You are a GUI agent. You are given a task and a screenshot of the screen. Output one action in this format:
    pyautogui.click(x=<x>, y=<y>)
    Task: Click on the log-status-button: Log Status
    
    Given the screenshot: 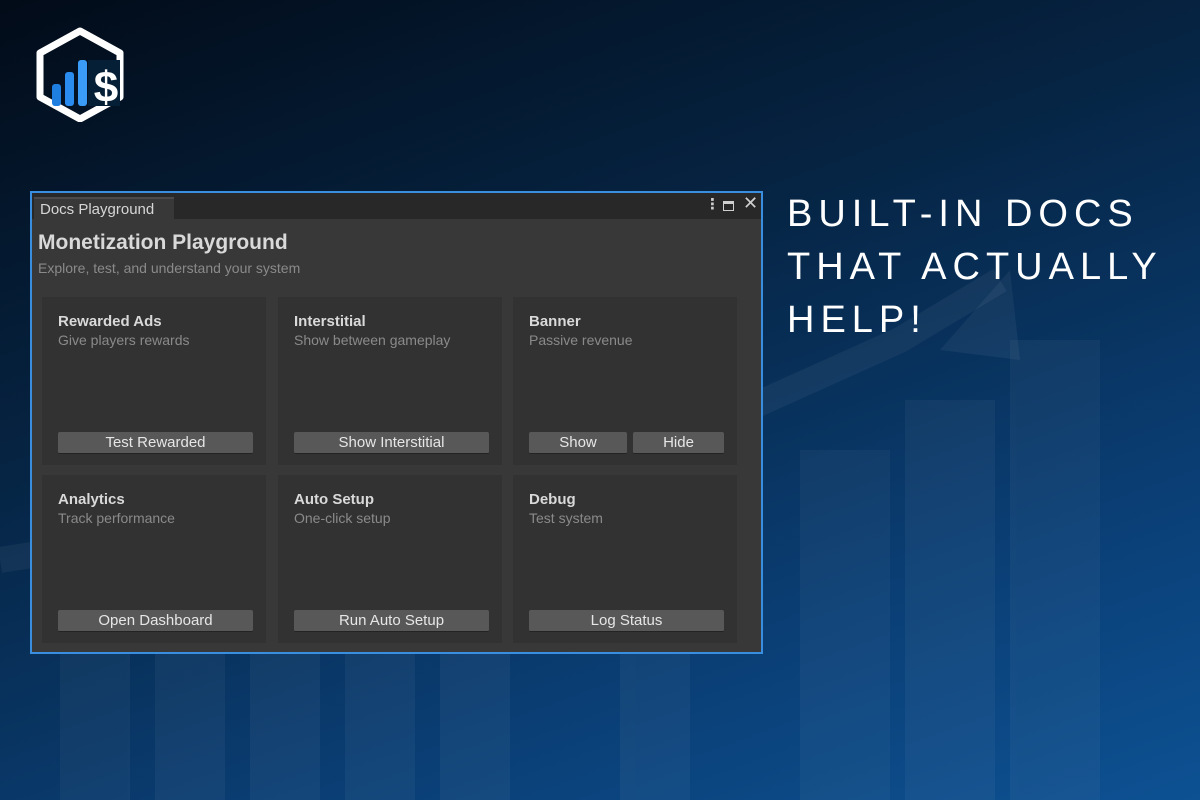 What is the action you would take?
    pyautogui.click(x=626, y=621)
    